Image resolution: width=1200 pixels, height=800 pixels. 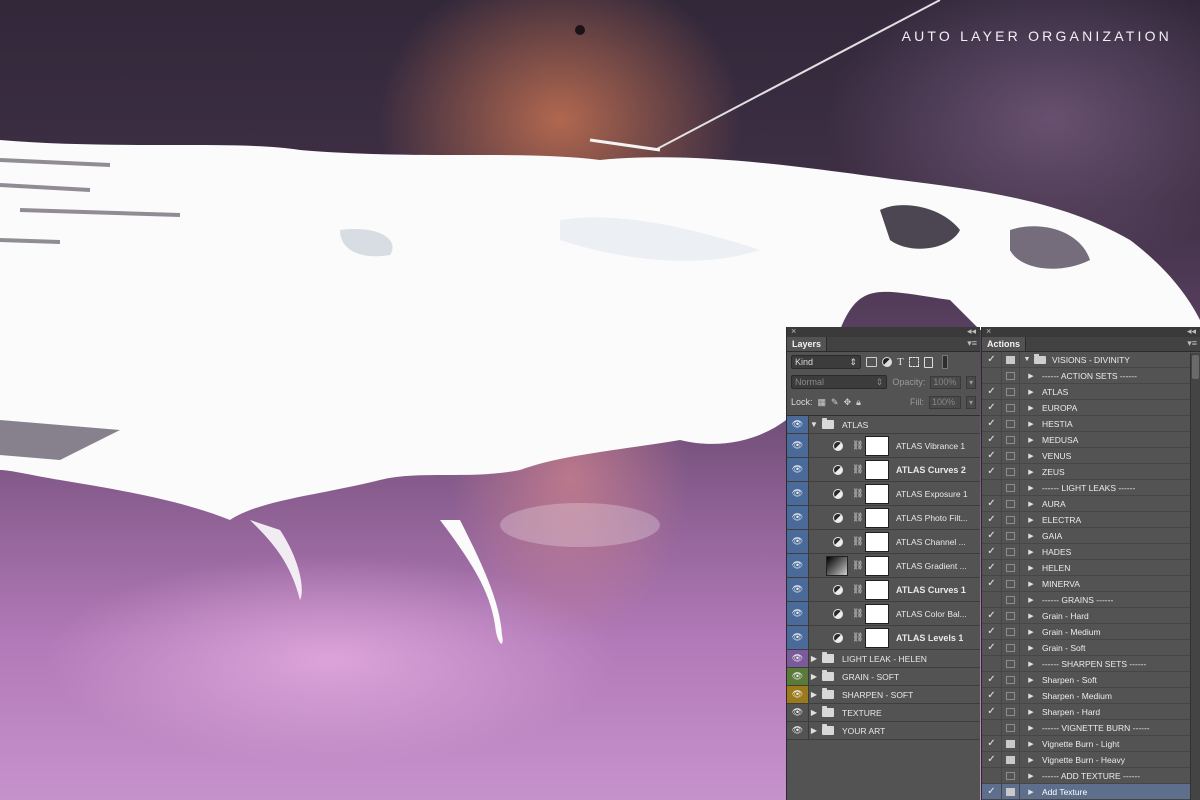 What do you see at coordinates (883, 677) in the screenshot?
I see `layer-group-row: 👁︎ ▶ GRAIN - SOFT` at bounding box center [883, 677].